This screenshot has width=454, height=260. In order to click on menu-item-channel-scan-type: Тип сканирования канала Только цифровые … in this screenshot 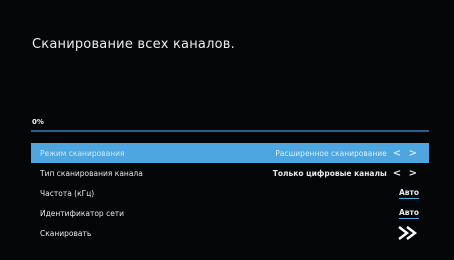, I will do `click(230, 173)`.